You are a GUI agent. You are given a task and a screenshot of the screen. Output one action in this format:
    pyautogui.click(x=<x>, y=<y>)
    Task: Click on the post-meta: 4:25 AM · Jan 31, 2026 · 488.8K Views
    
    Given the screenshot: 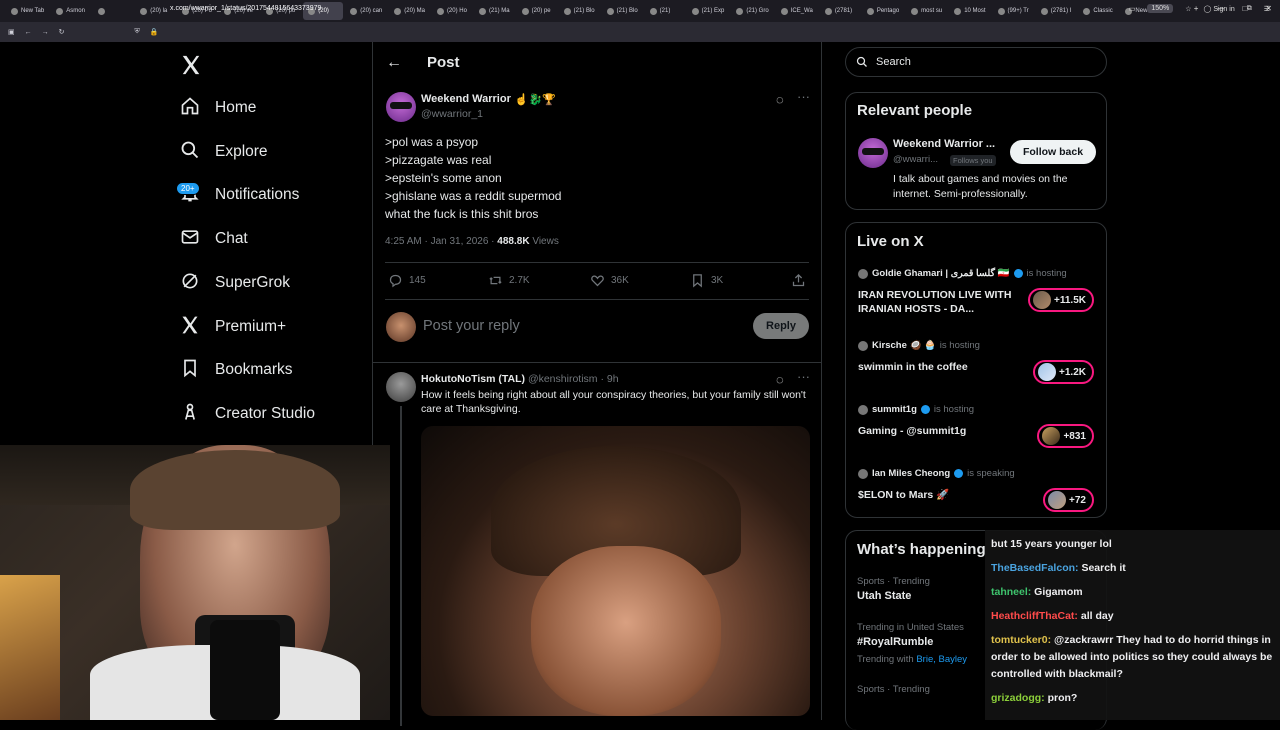 What is the action you would take?
    pyautogui.click(x=472, y=241)
    